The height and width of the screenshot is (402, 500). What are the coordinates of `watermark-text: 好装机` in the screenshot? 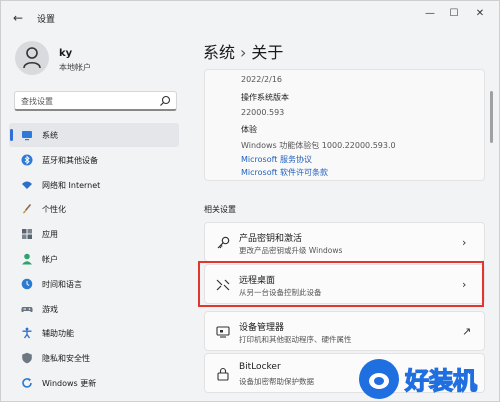 It's located at (440, 381).